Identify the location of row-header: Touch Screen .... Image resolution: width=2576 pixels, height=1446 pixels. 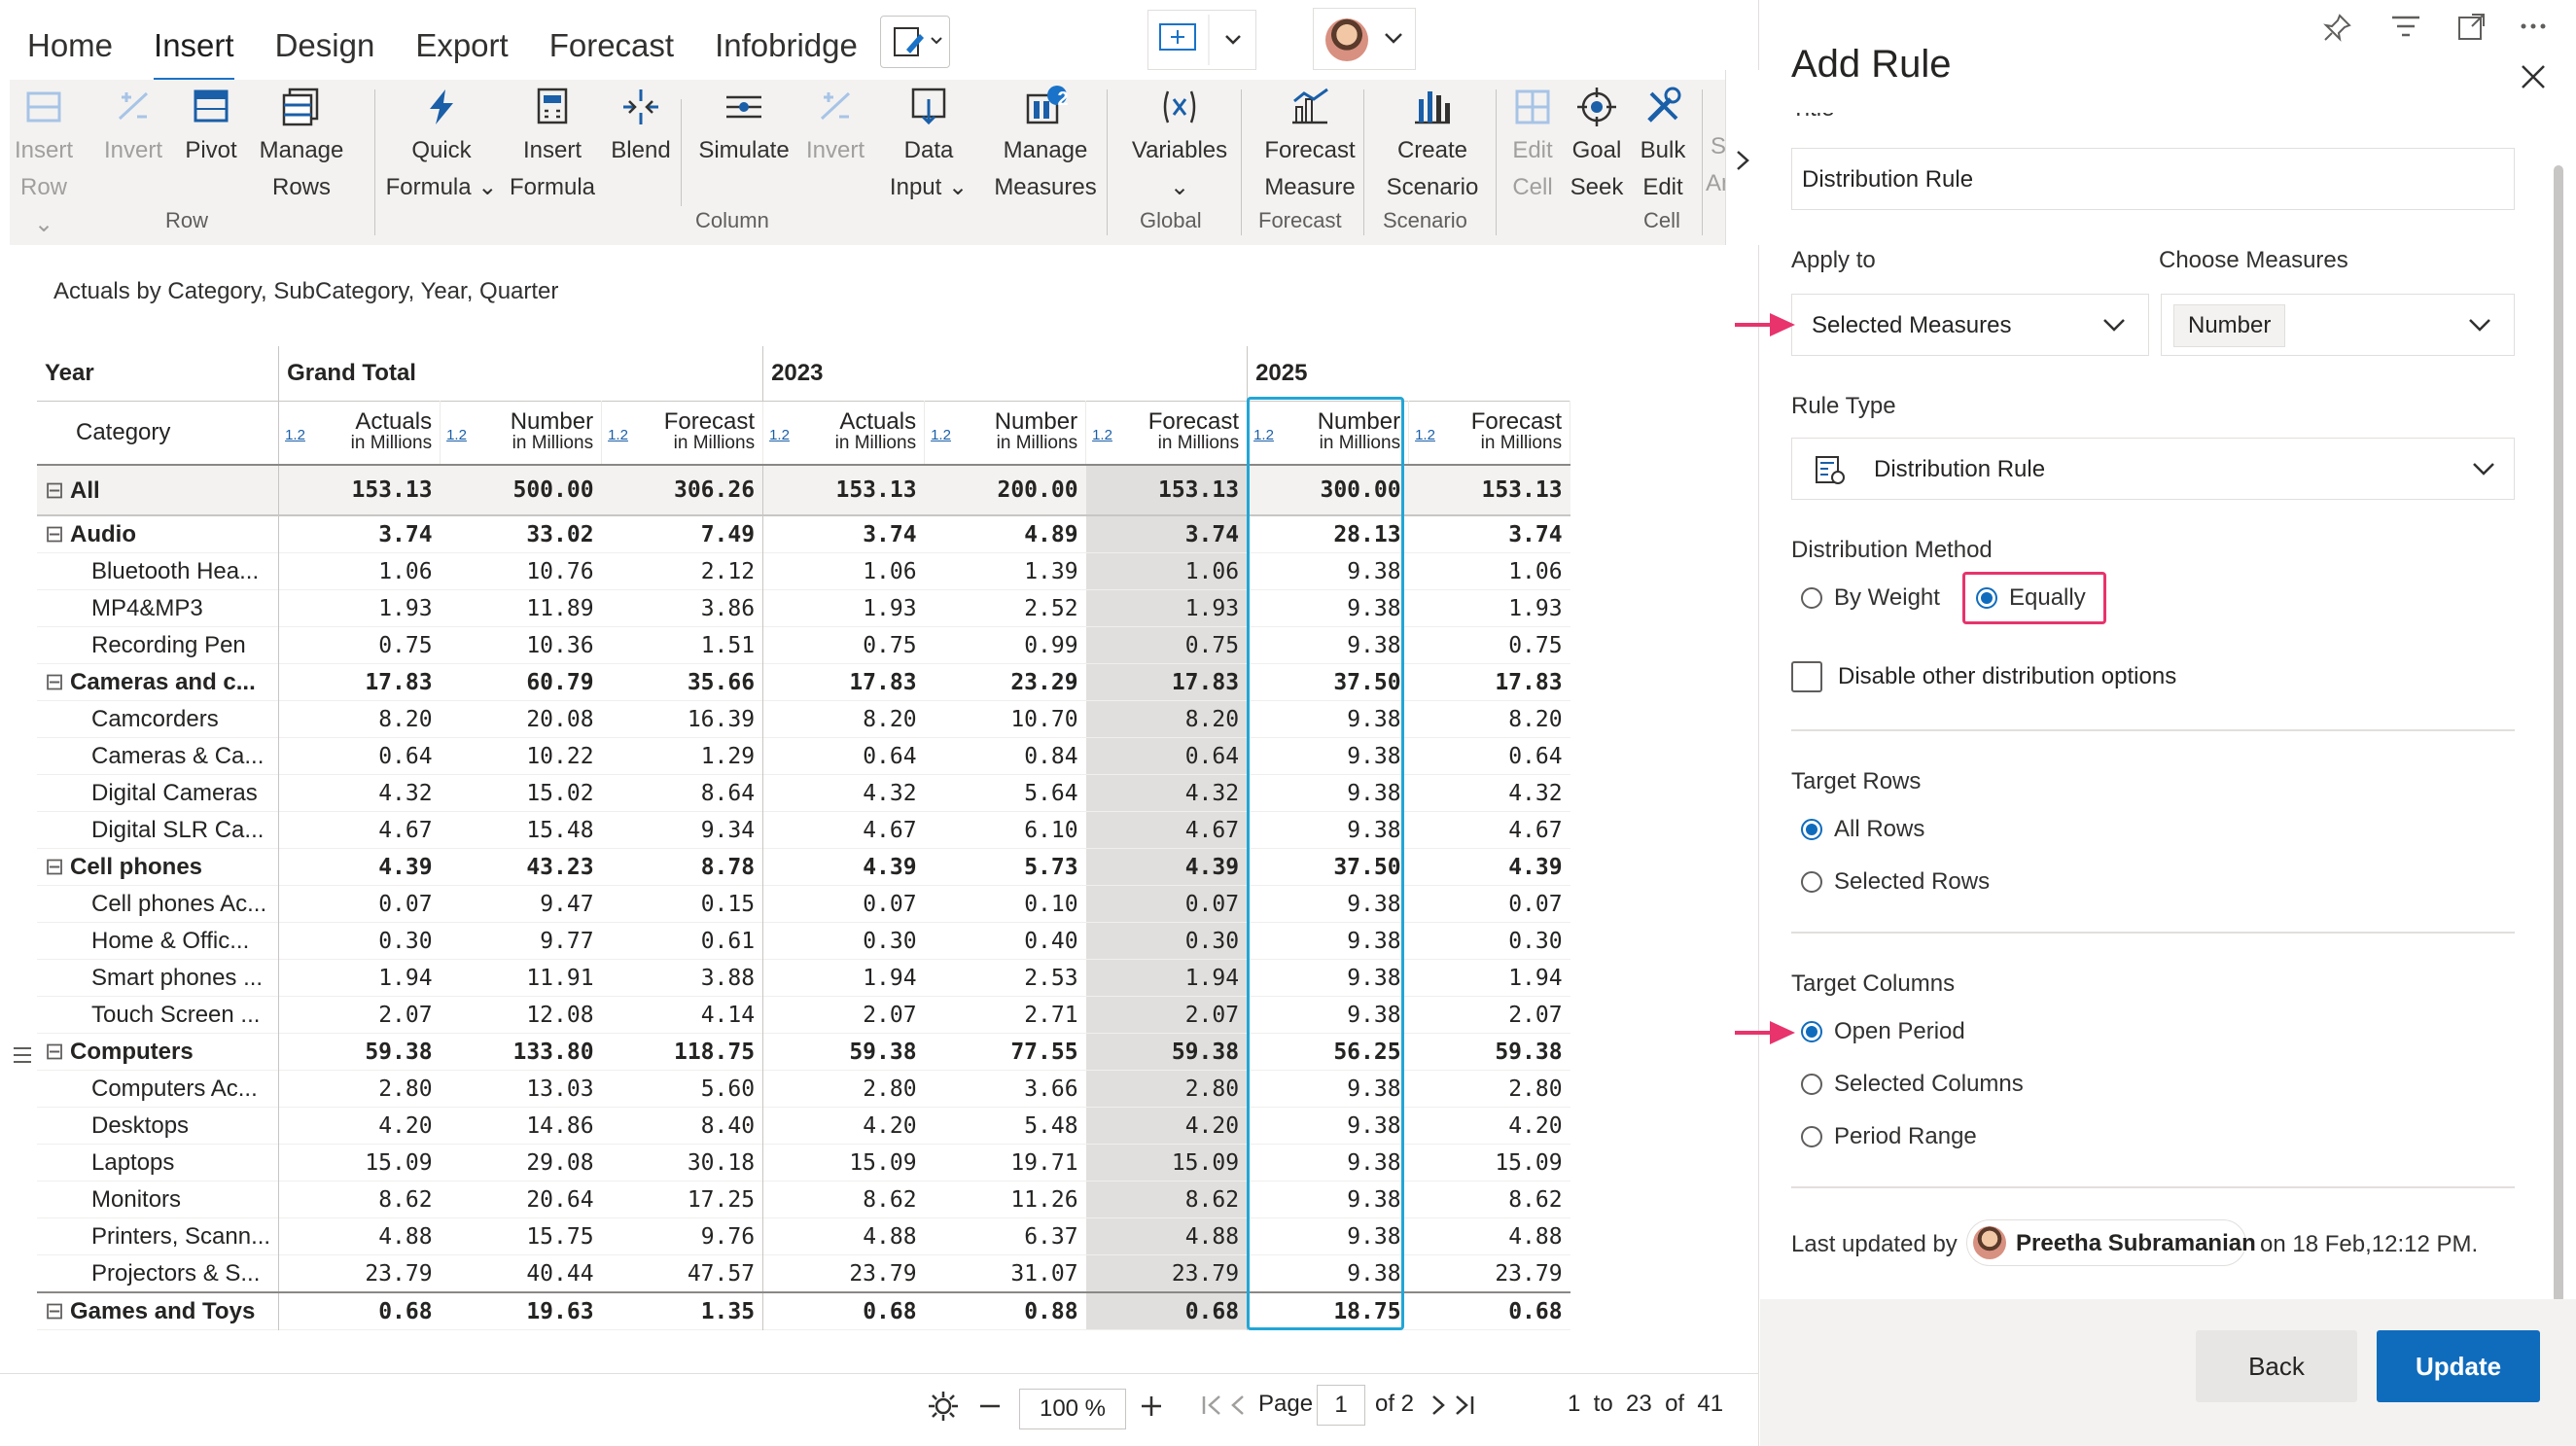
(158, 1015).